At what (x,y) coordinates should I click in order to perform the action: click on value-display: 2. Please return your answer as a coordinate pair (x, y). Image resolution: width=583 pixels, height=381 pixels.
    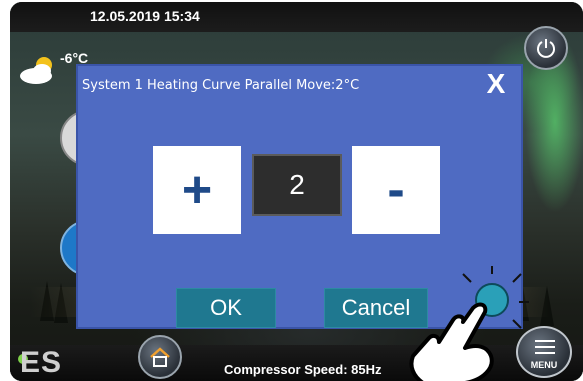
    Looking at the image, I should click on (297, 185).